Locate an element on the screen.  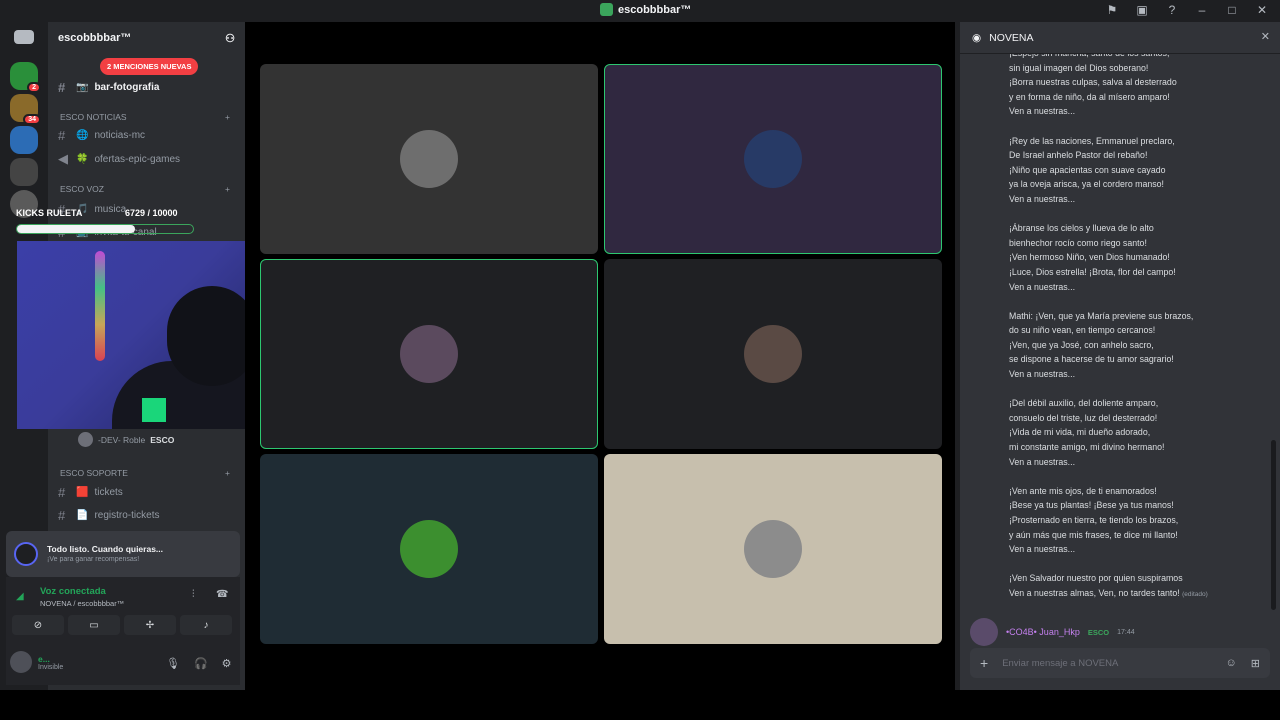
server-icon: 34 is located at coordinates (25, 109).